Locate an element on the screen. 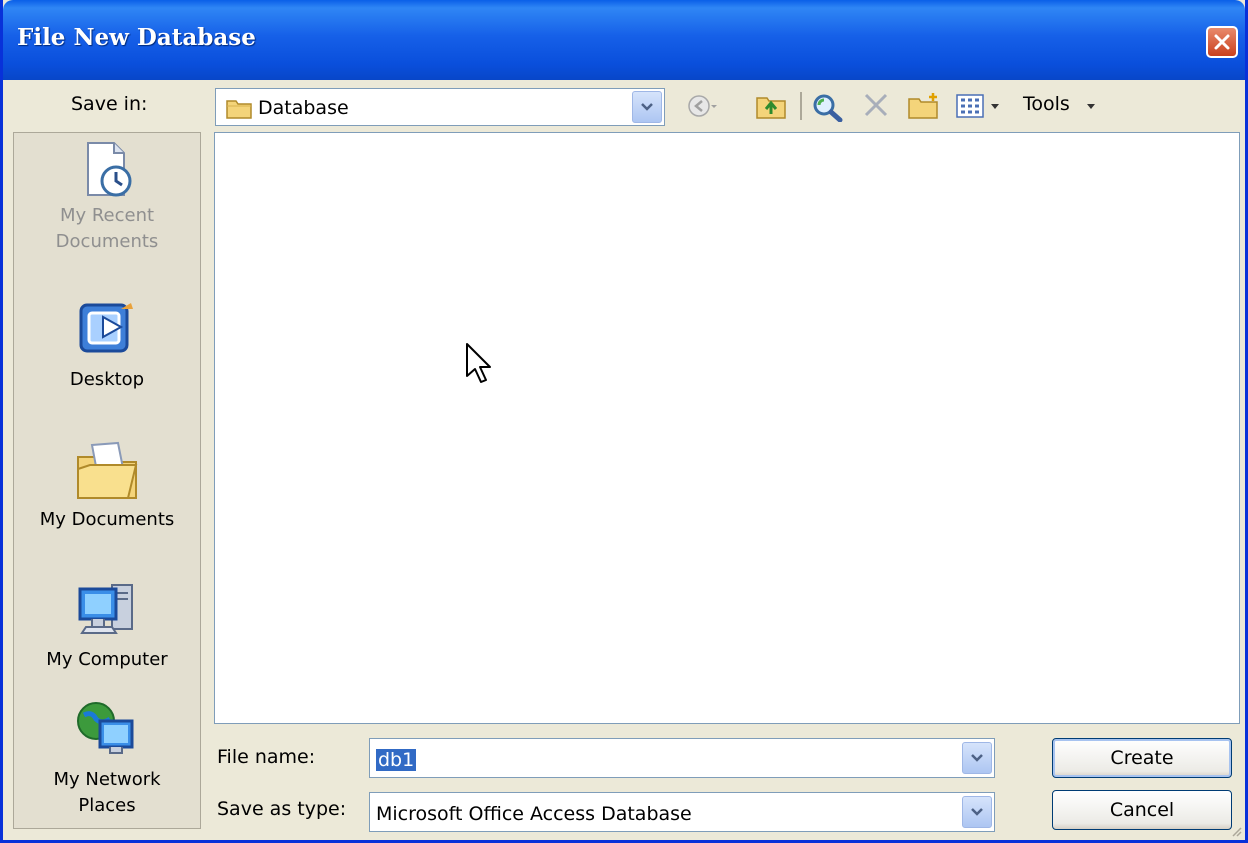  file-name-combobox: db1 is located at coordinates (682, 758).